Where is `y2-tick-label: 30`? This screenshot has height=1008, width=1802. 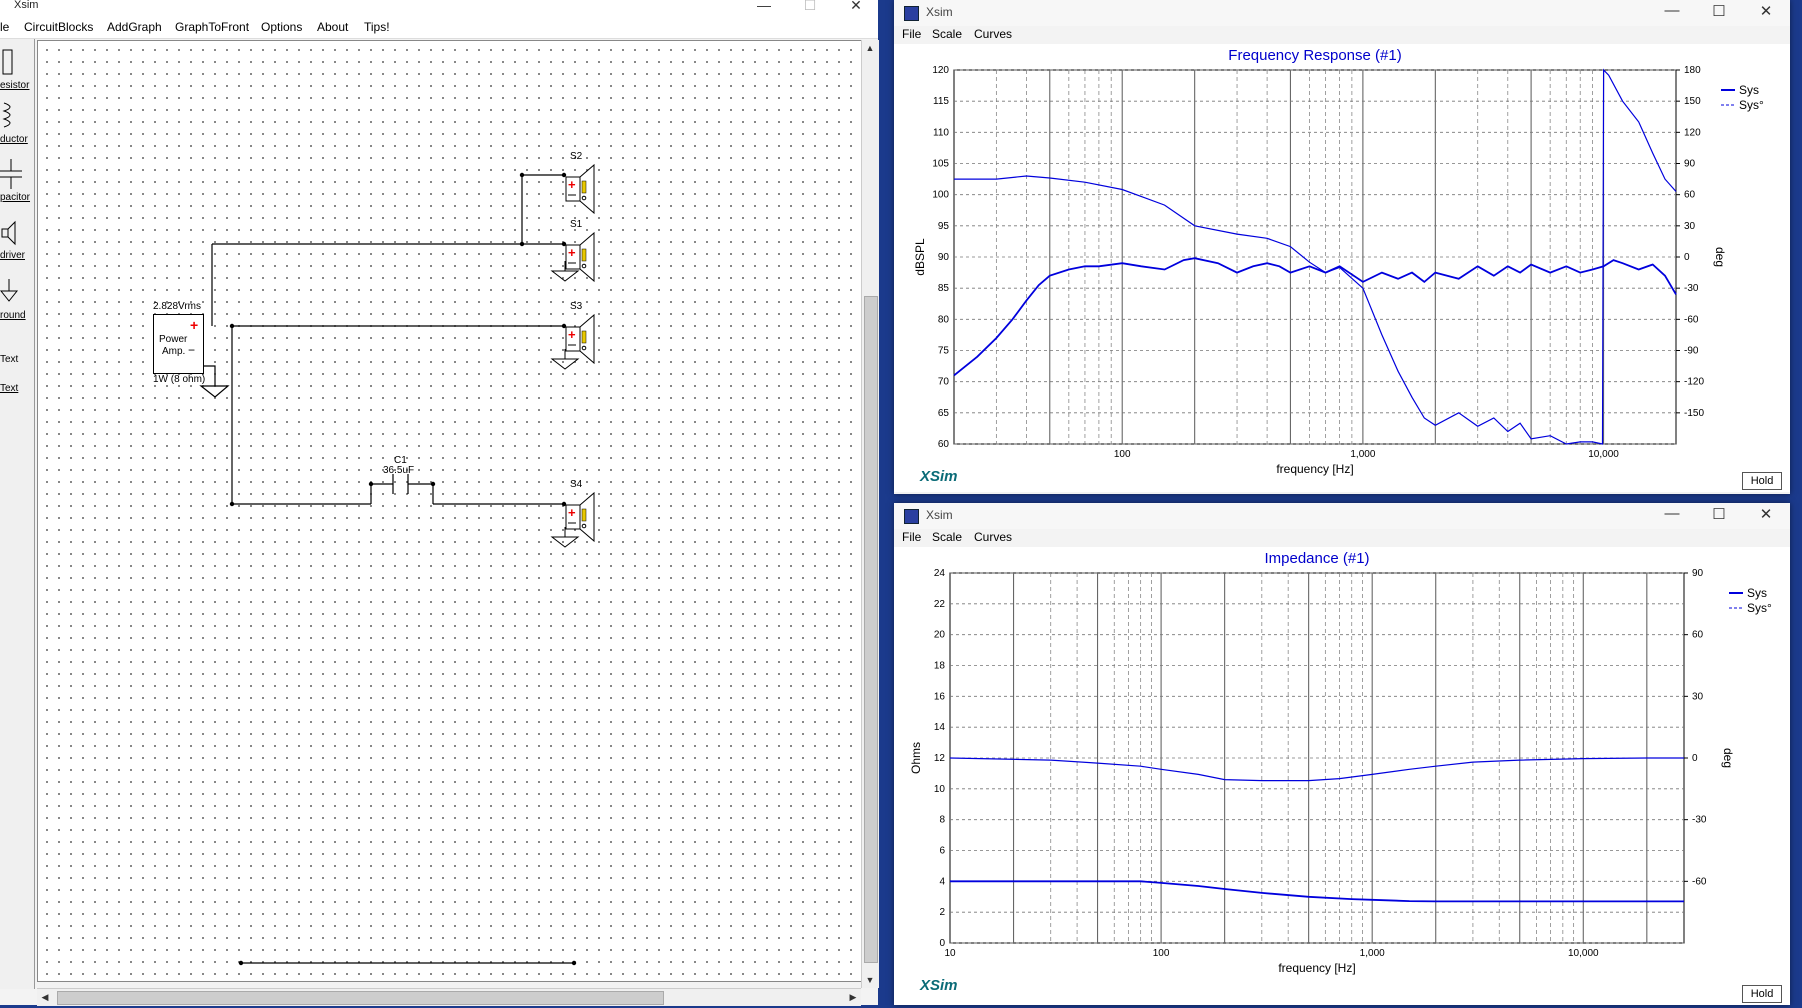 y2-tick-label: 30 is located at coordinates (1690, 226).